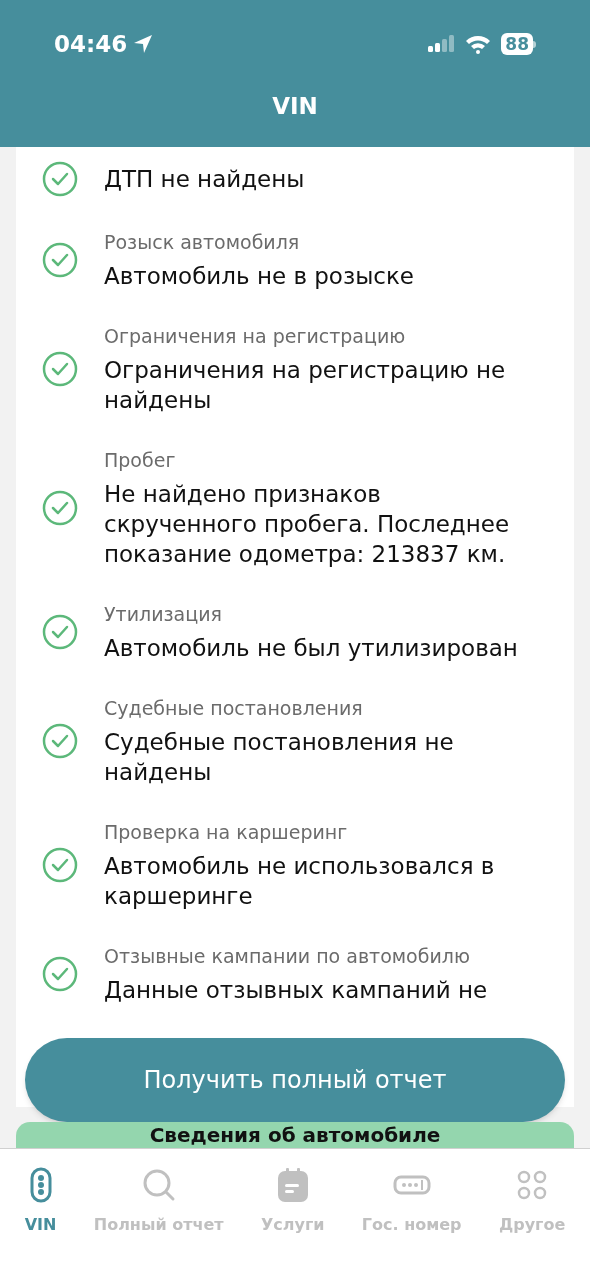  I want to click on check-result: Судебные постановления не найдены, so click(279, 757).